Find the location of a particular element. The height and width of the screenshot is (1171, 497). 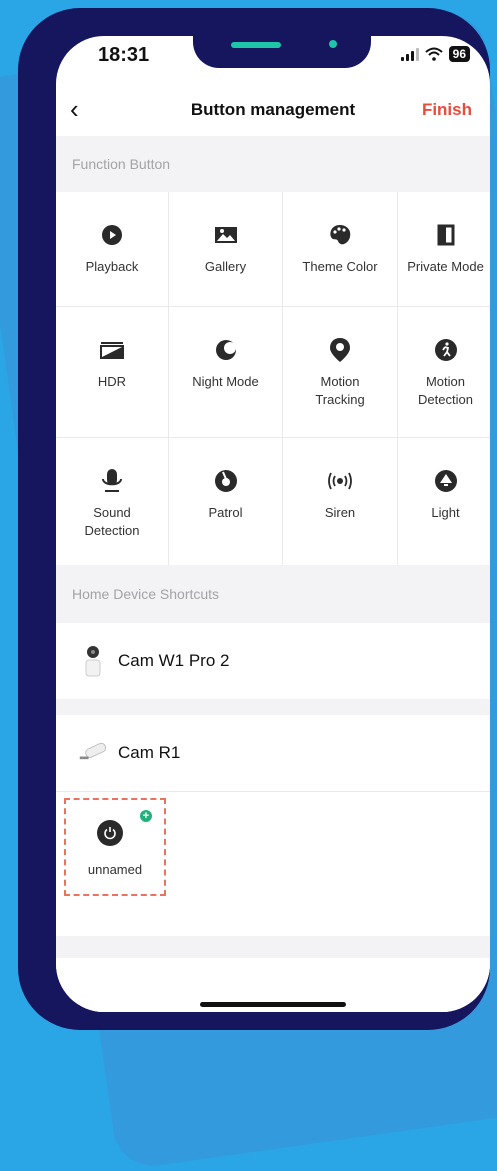

light-icon is located at coordinates (446, 481).